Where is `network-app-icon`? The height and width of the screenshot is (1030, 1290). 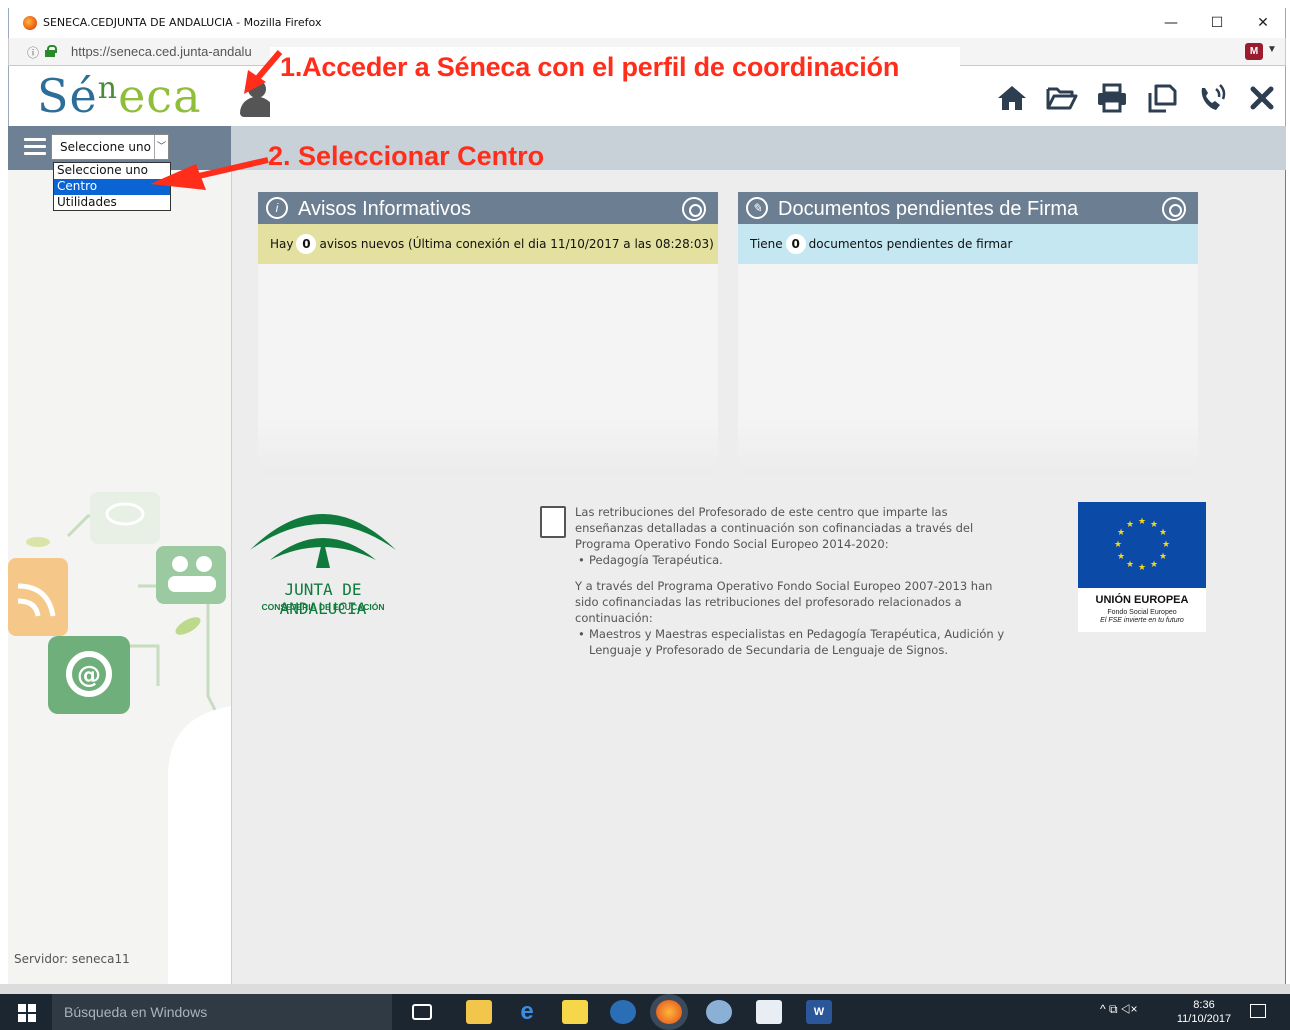
network-app-icon is located at coordinates (623, 1012).